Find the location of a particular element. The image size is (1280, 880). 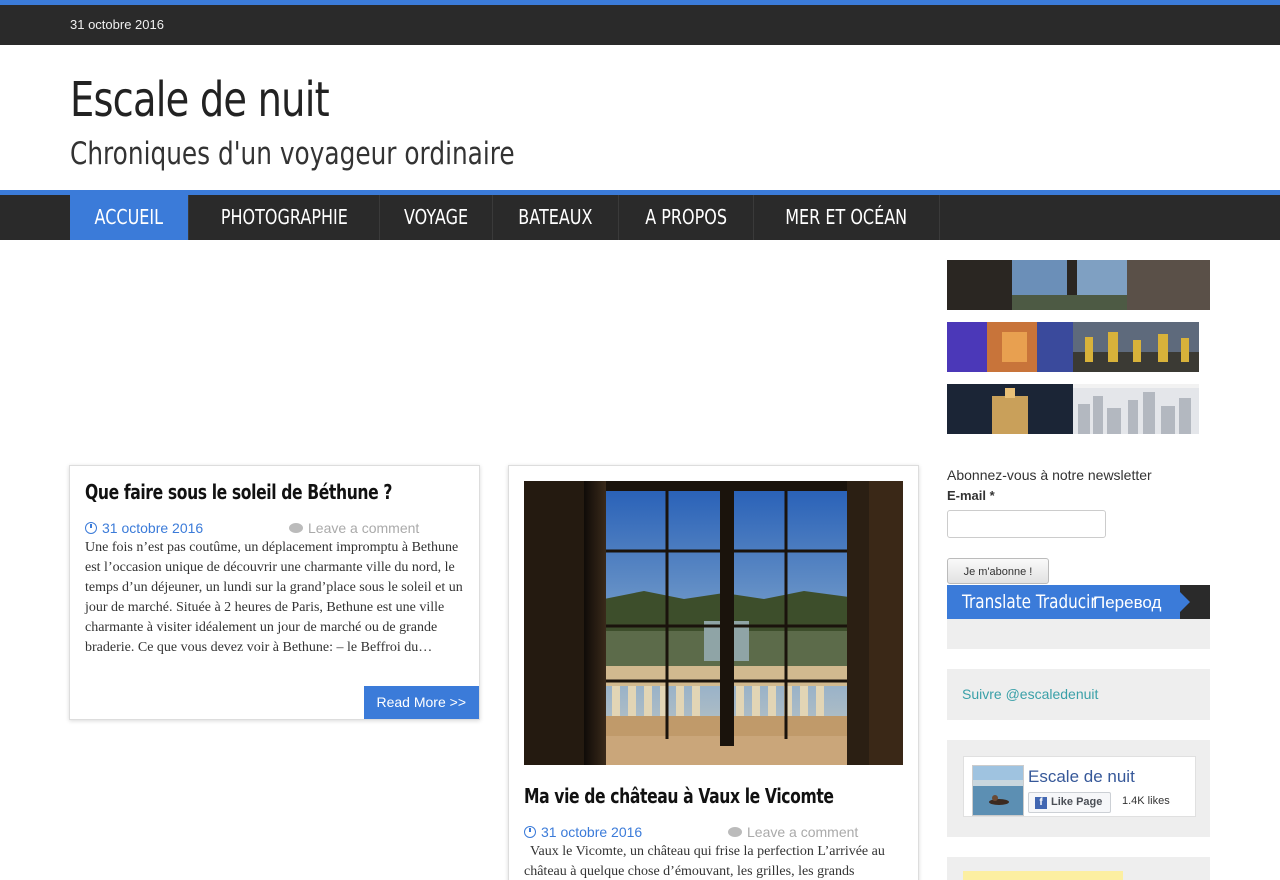

nav-label: A PROPOS is located at coordinates (686, 217).